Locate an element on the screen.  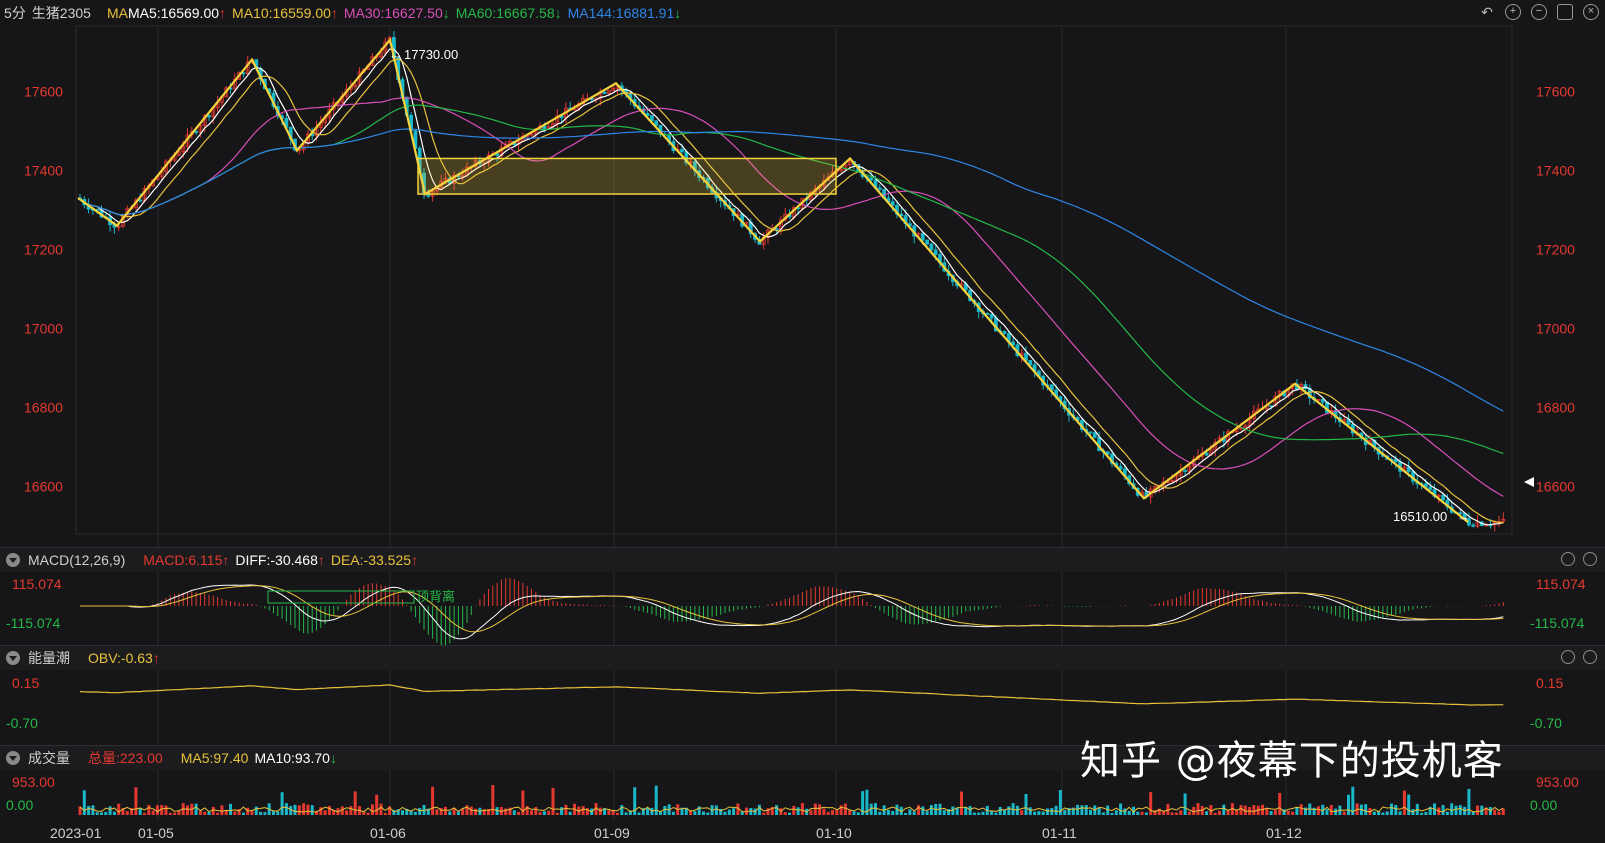
obv-value: OBV:-0.63 is located at coordinates (120, 658).